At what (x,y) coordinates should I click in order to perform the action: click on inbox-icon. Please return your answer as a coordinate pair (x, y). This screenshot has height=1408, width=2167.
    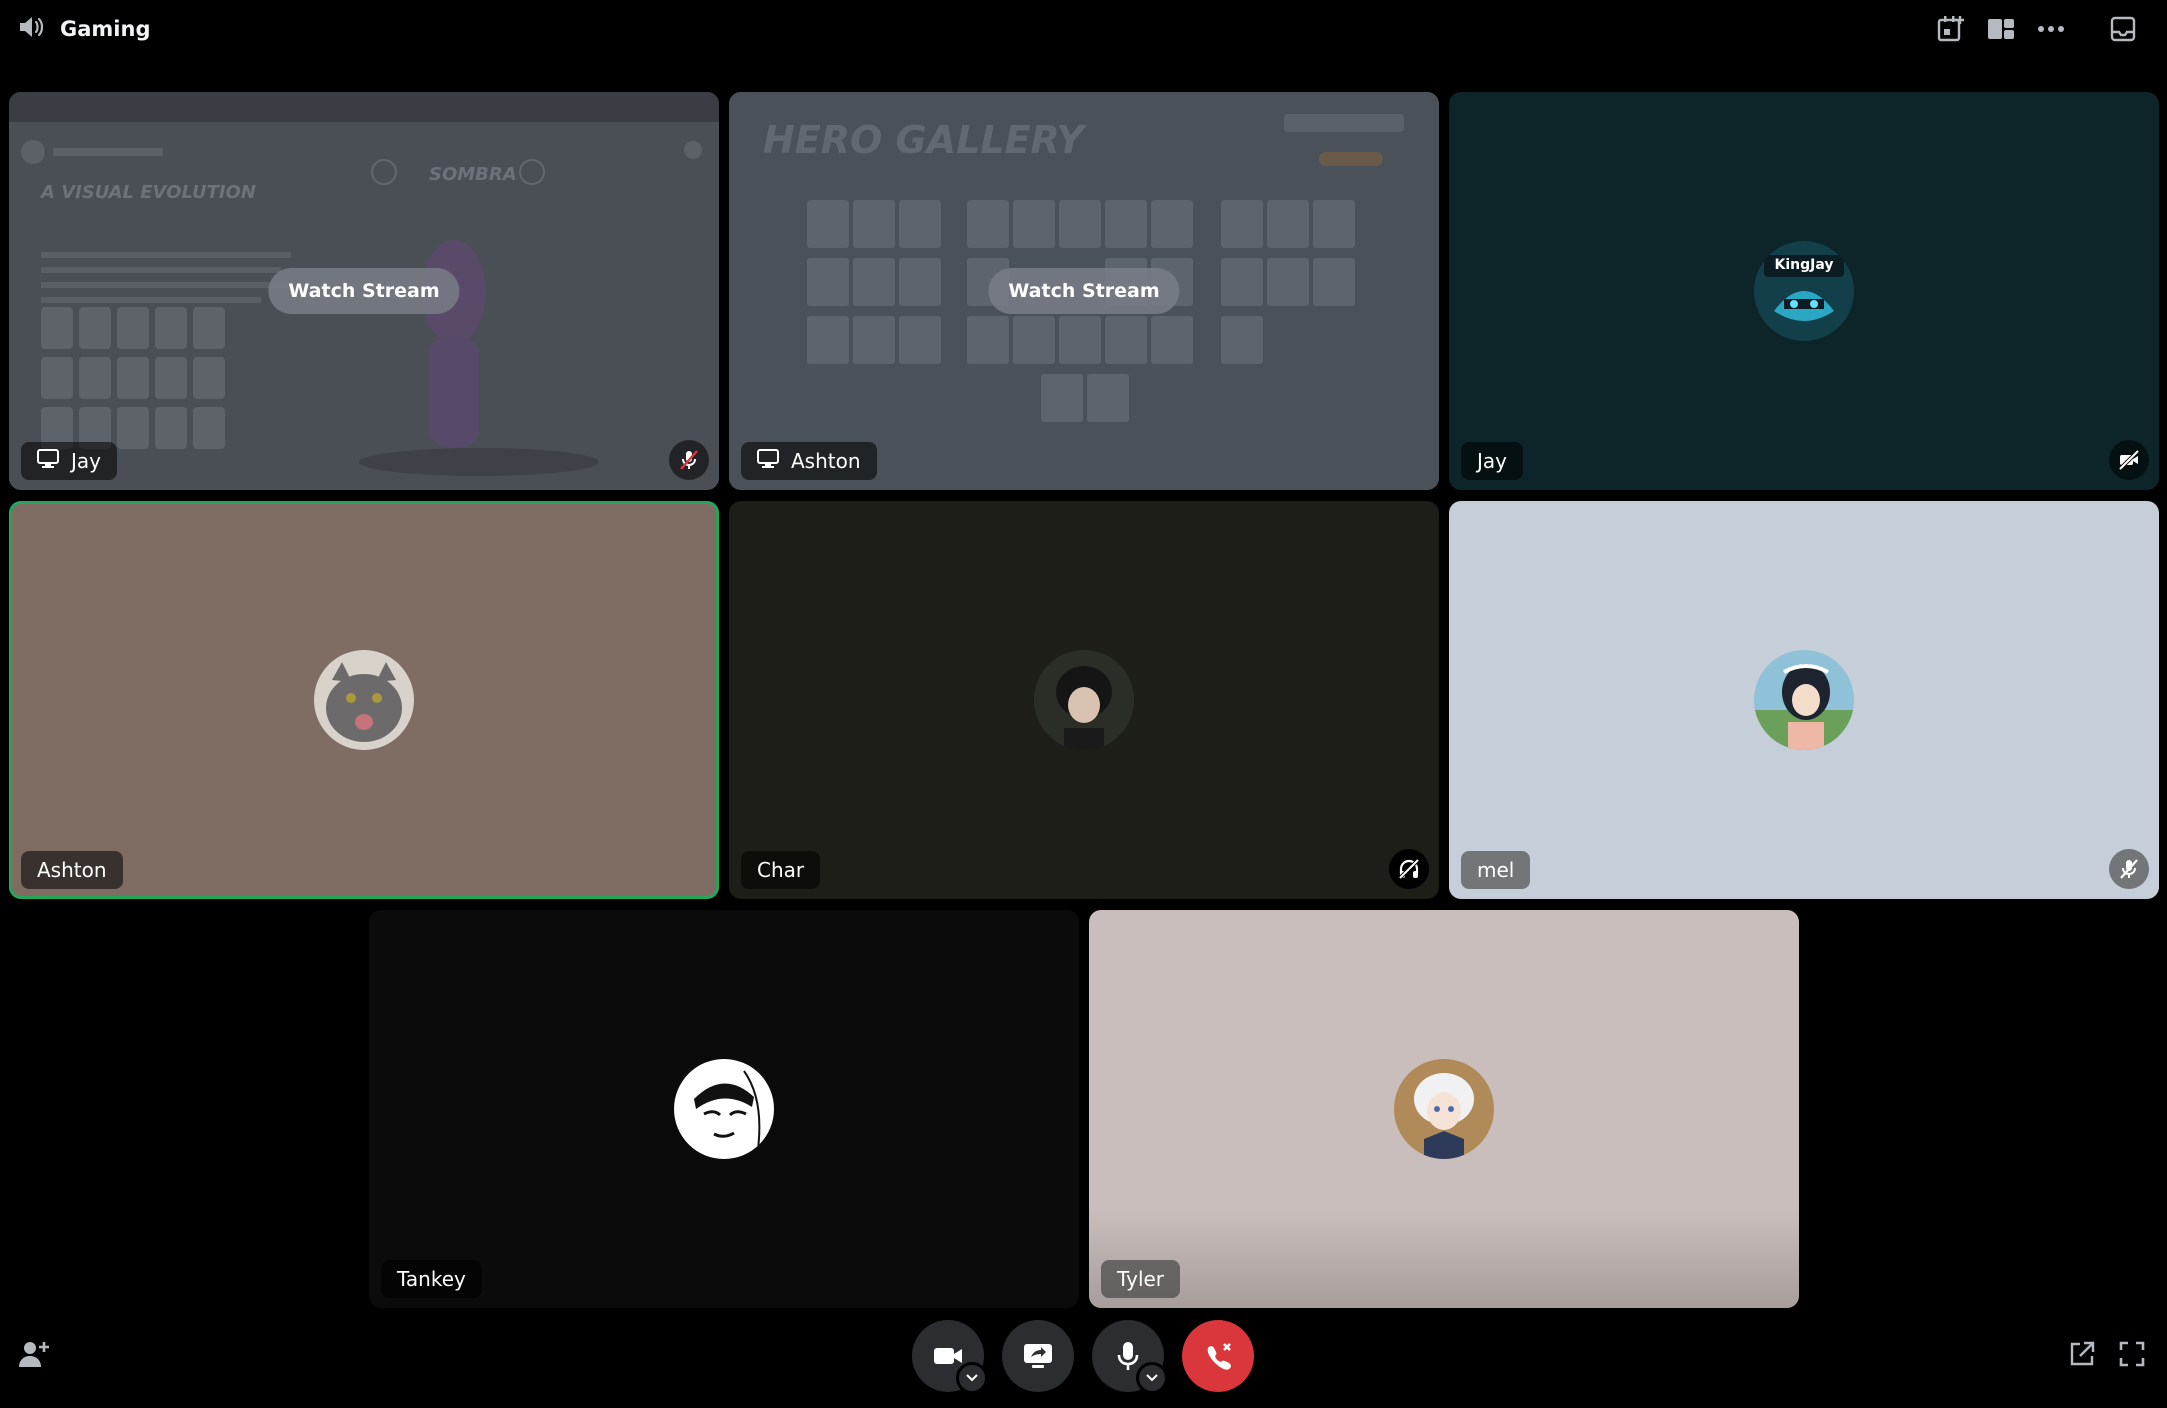
    Looking at the image, I should click on (2123, 29).